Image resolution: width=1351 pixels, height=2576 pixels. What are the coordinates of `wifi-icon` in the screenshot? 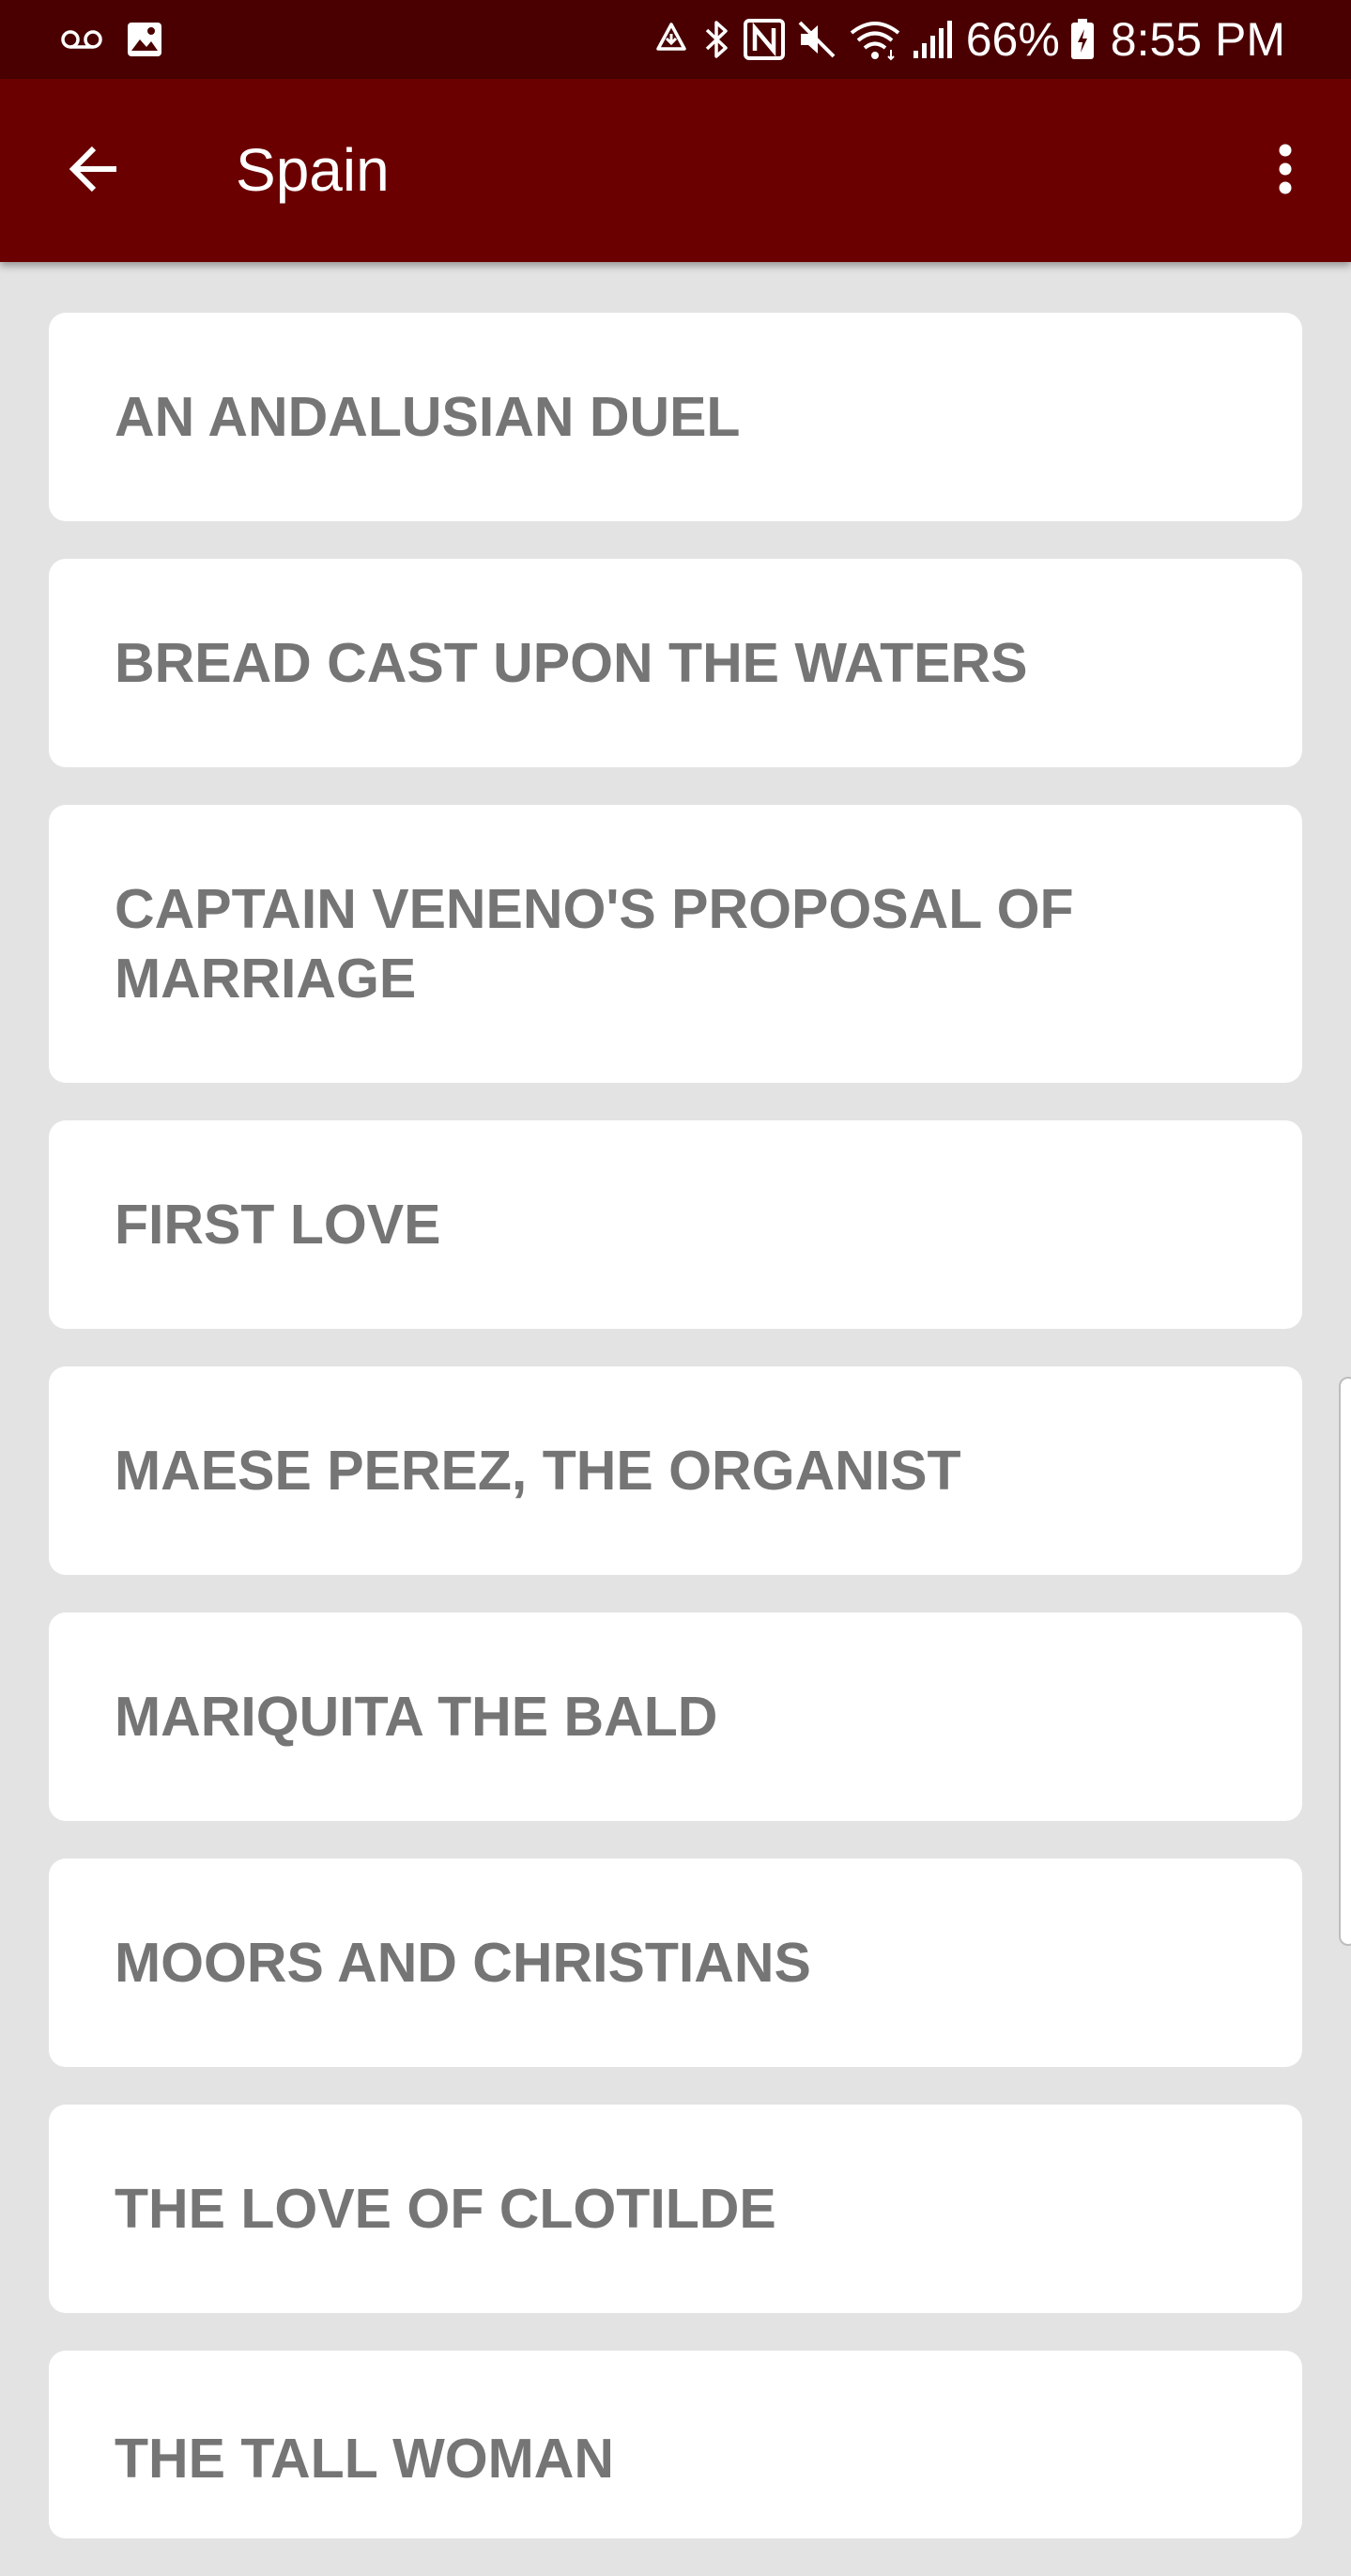 It's located at (875, 39).